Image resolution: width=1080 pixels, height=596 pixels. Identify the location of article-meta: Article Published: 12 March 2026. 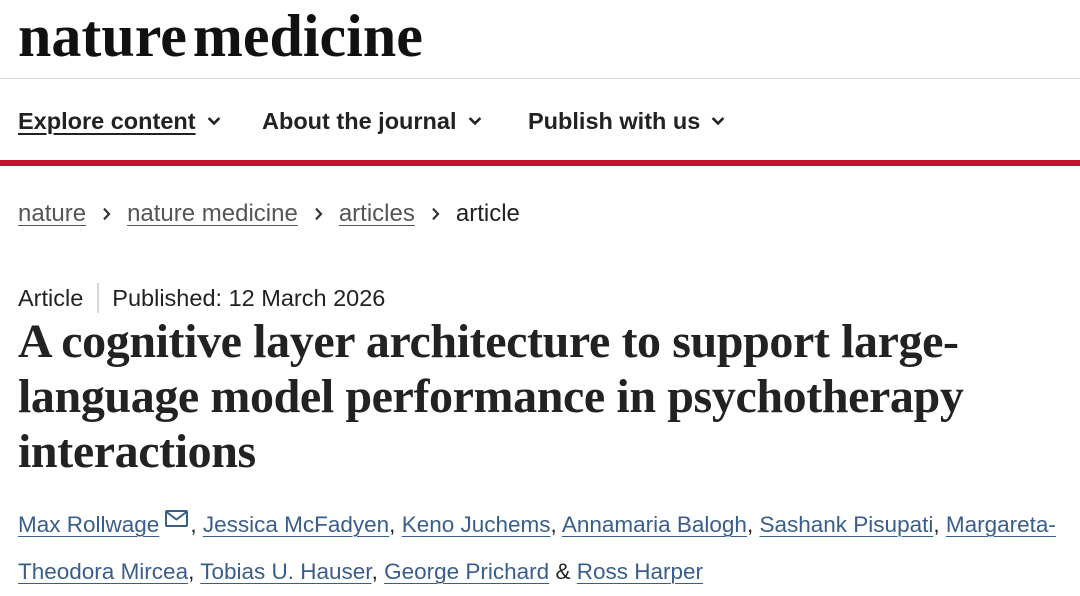
(201, 298).